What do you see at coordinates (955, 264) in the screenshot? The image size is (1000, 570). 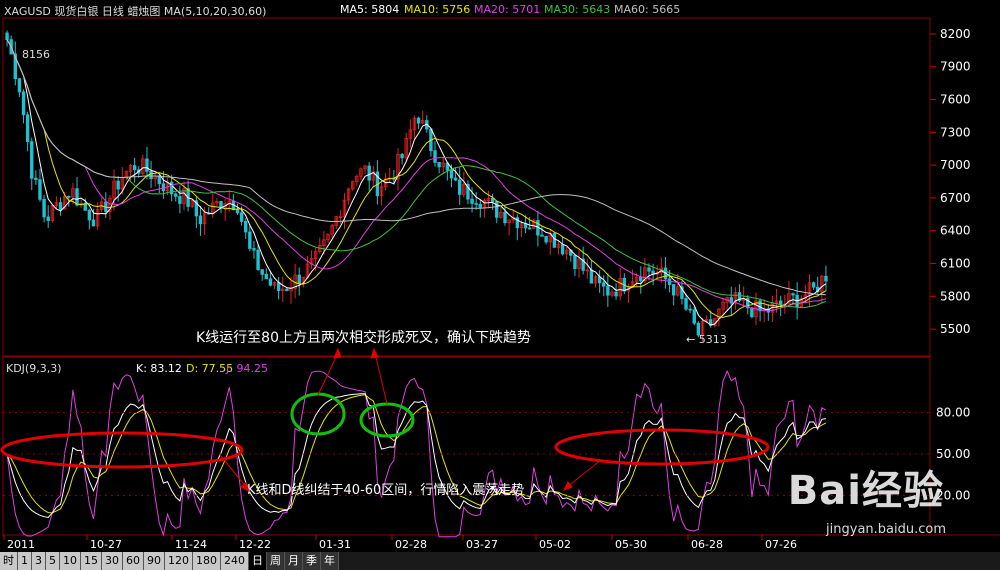 I see `y-tick-label: 6100` at bounding box center [955, 264].